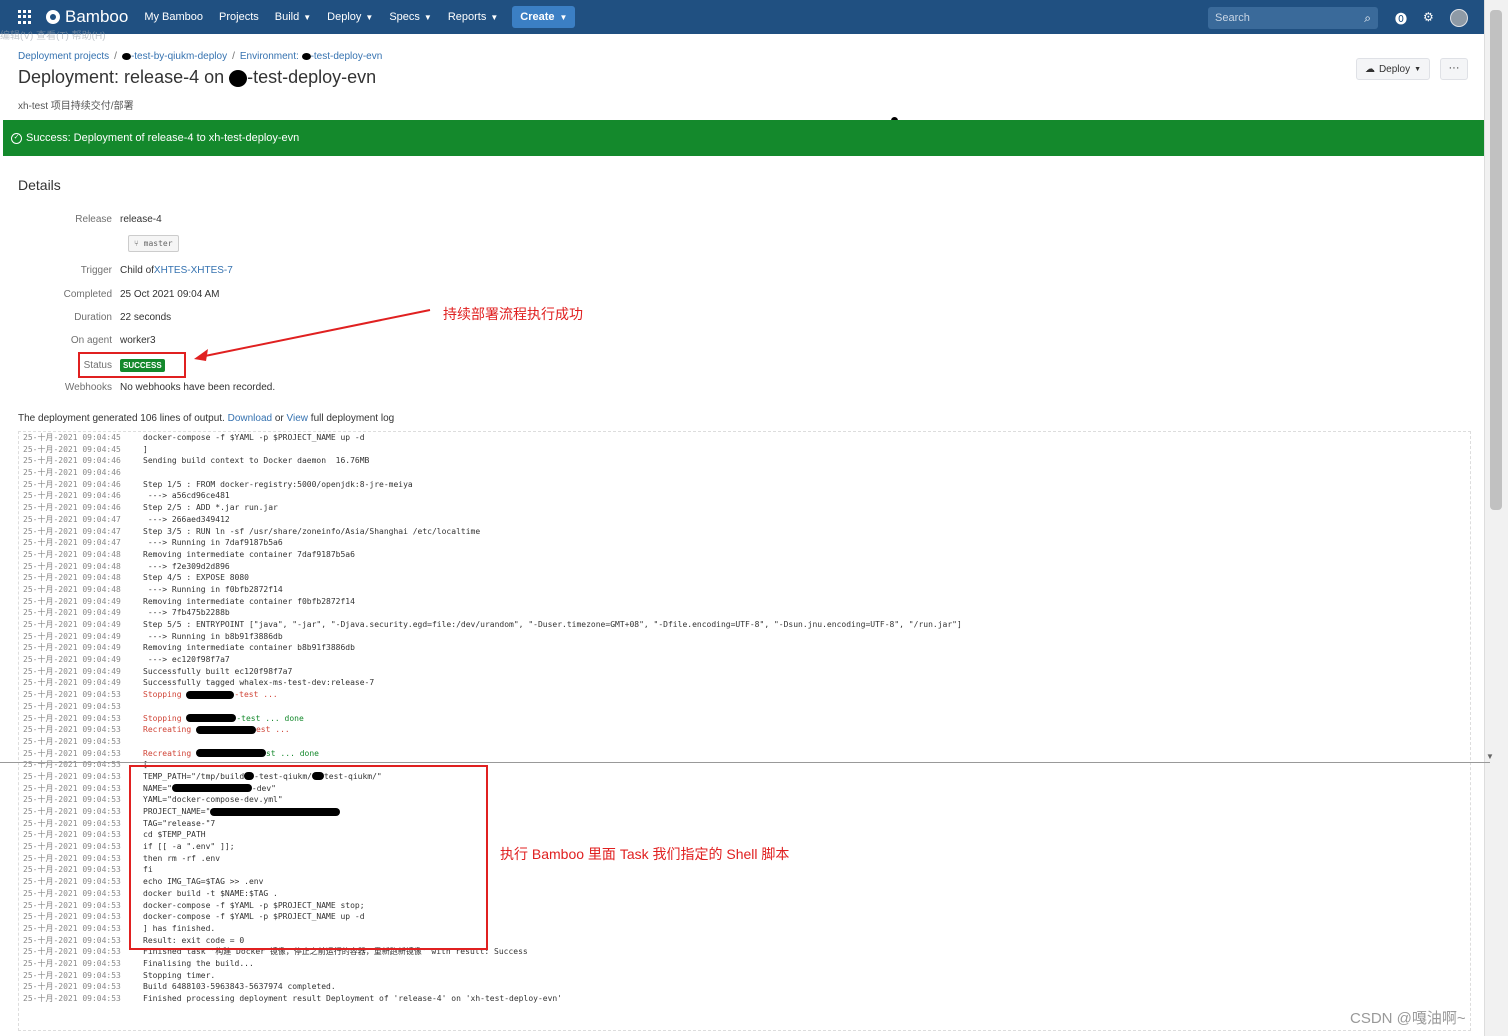  I want to click on log-text: ---> a56cd96ce481, so click(184, 496).